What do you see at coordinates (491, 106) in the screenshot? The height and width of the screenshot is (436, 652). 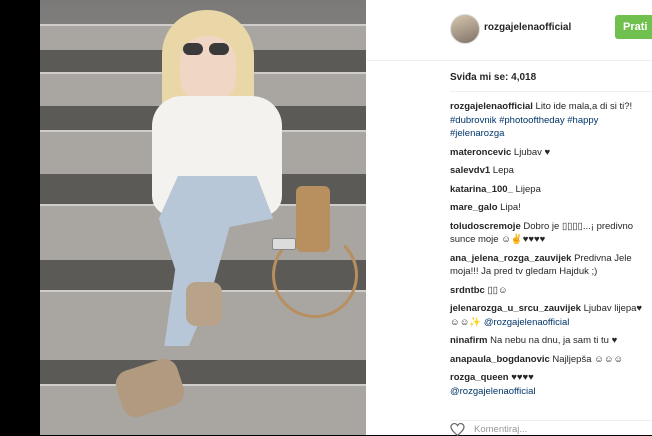 I see `caption-username: rozgajelenaofficial` at bounding box center [491, 106].